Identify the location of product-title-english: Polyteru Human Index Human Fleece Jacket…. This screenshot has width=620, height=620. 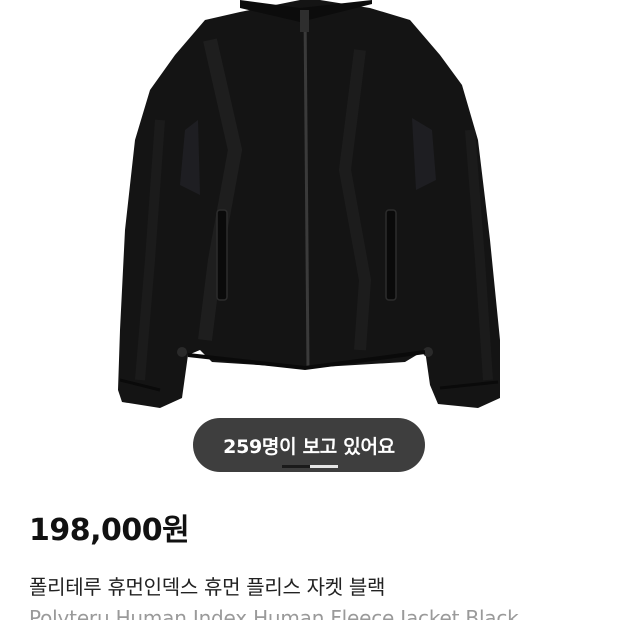
(274, 613).